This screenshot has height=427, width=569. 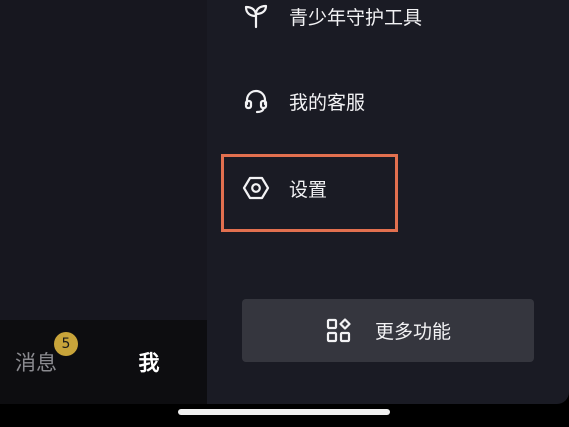 I want to click on bottom-tab-bar: 消息 我, so click(x=103, y=362).